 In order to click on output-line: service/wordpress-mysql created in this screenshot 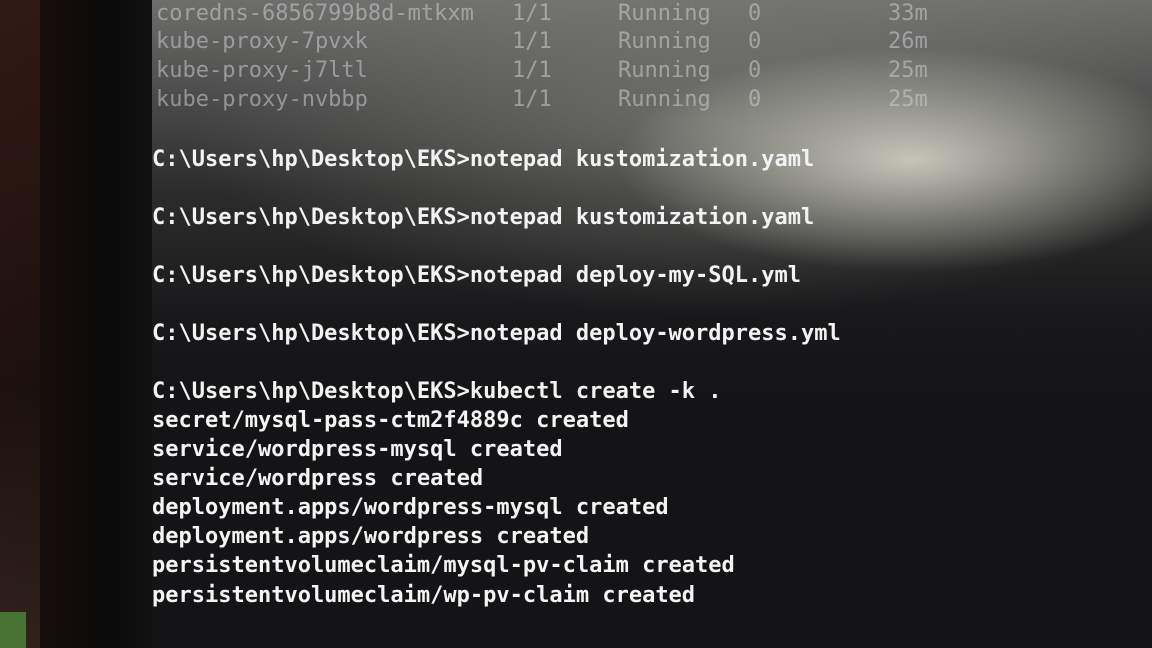, I will do `click(357, 449)`.